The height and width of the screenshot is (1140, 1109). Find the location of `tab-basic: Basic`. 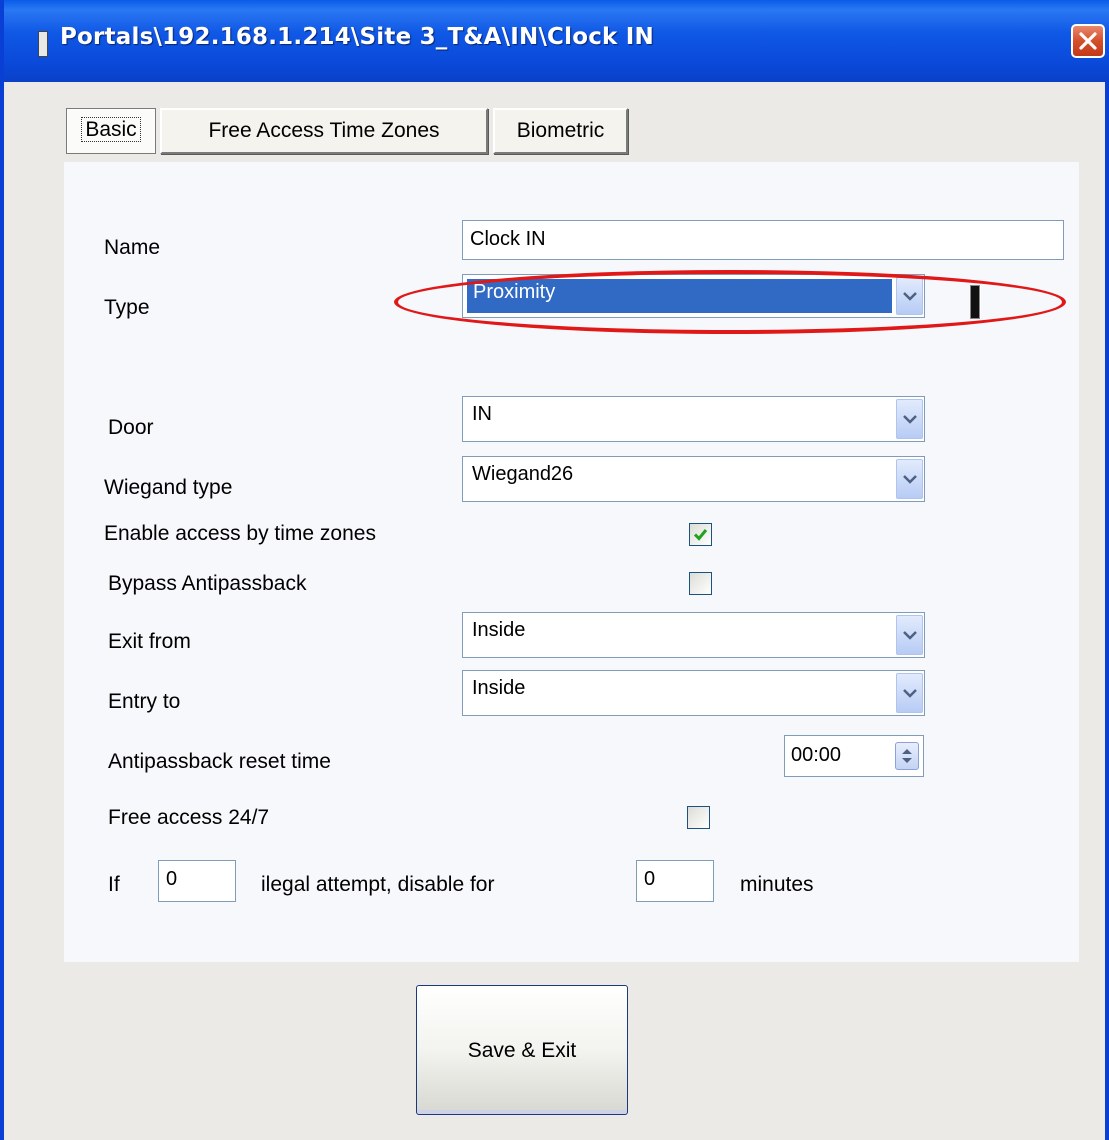

tab-basic: Basic is located at coordinates (111, 131).